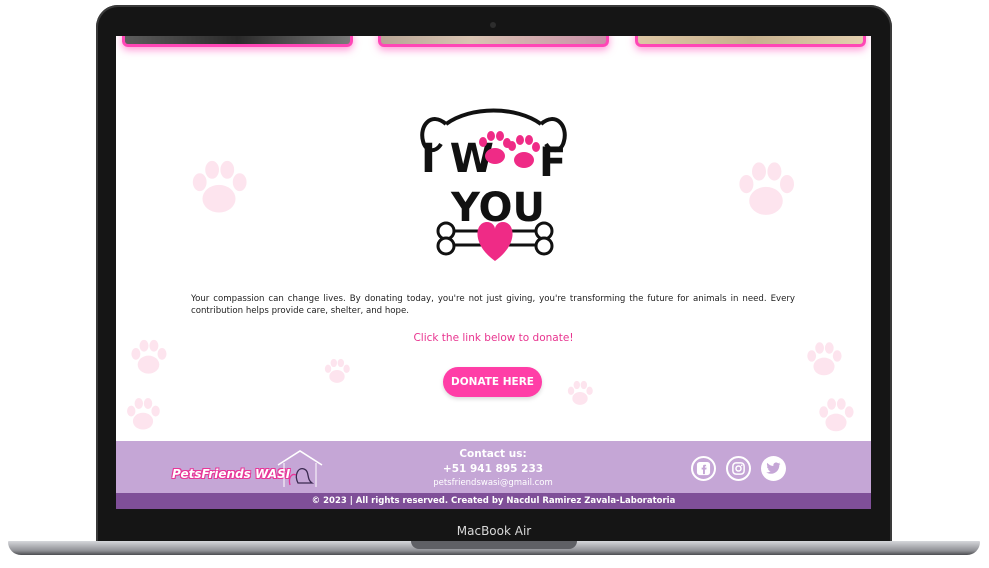 The height and width of the screenshot is (568, 989). I want to click on facebook-icon, so click(703, 468).